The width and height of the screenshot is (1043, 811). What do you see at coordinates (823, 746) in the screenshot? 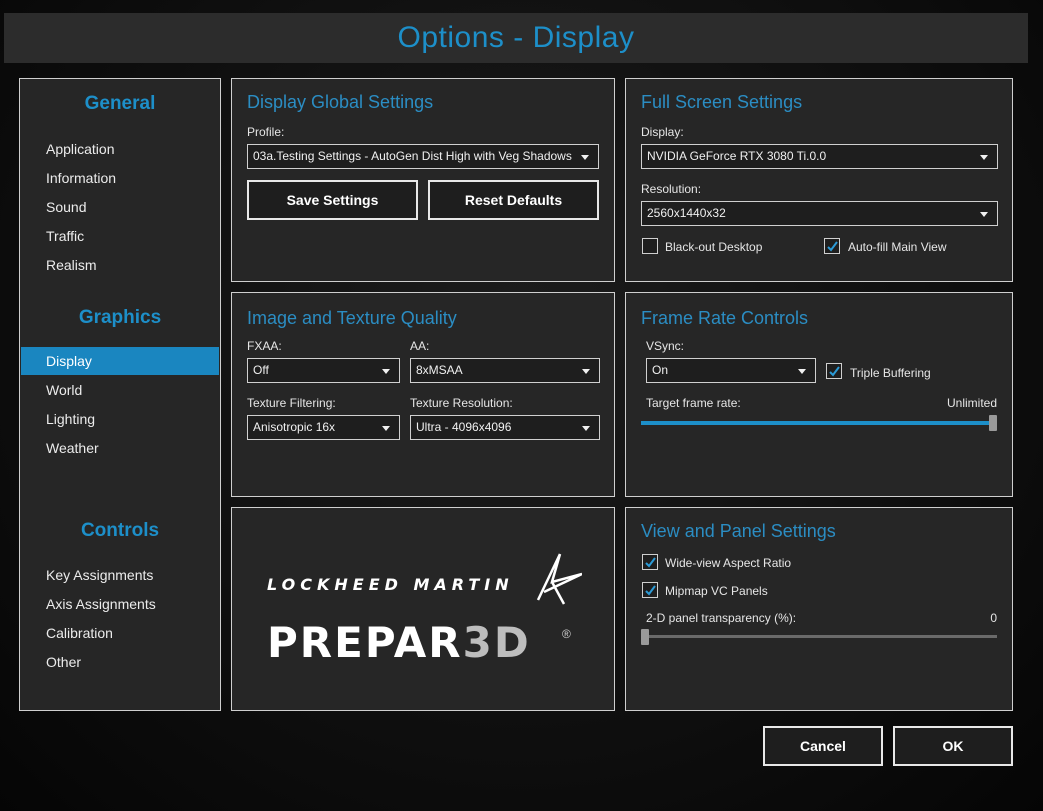
I see `cancel-button: Cancel` at bounding box center [823, 746].